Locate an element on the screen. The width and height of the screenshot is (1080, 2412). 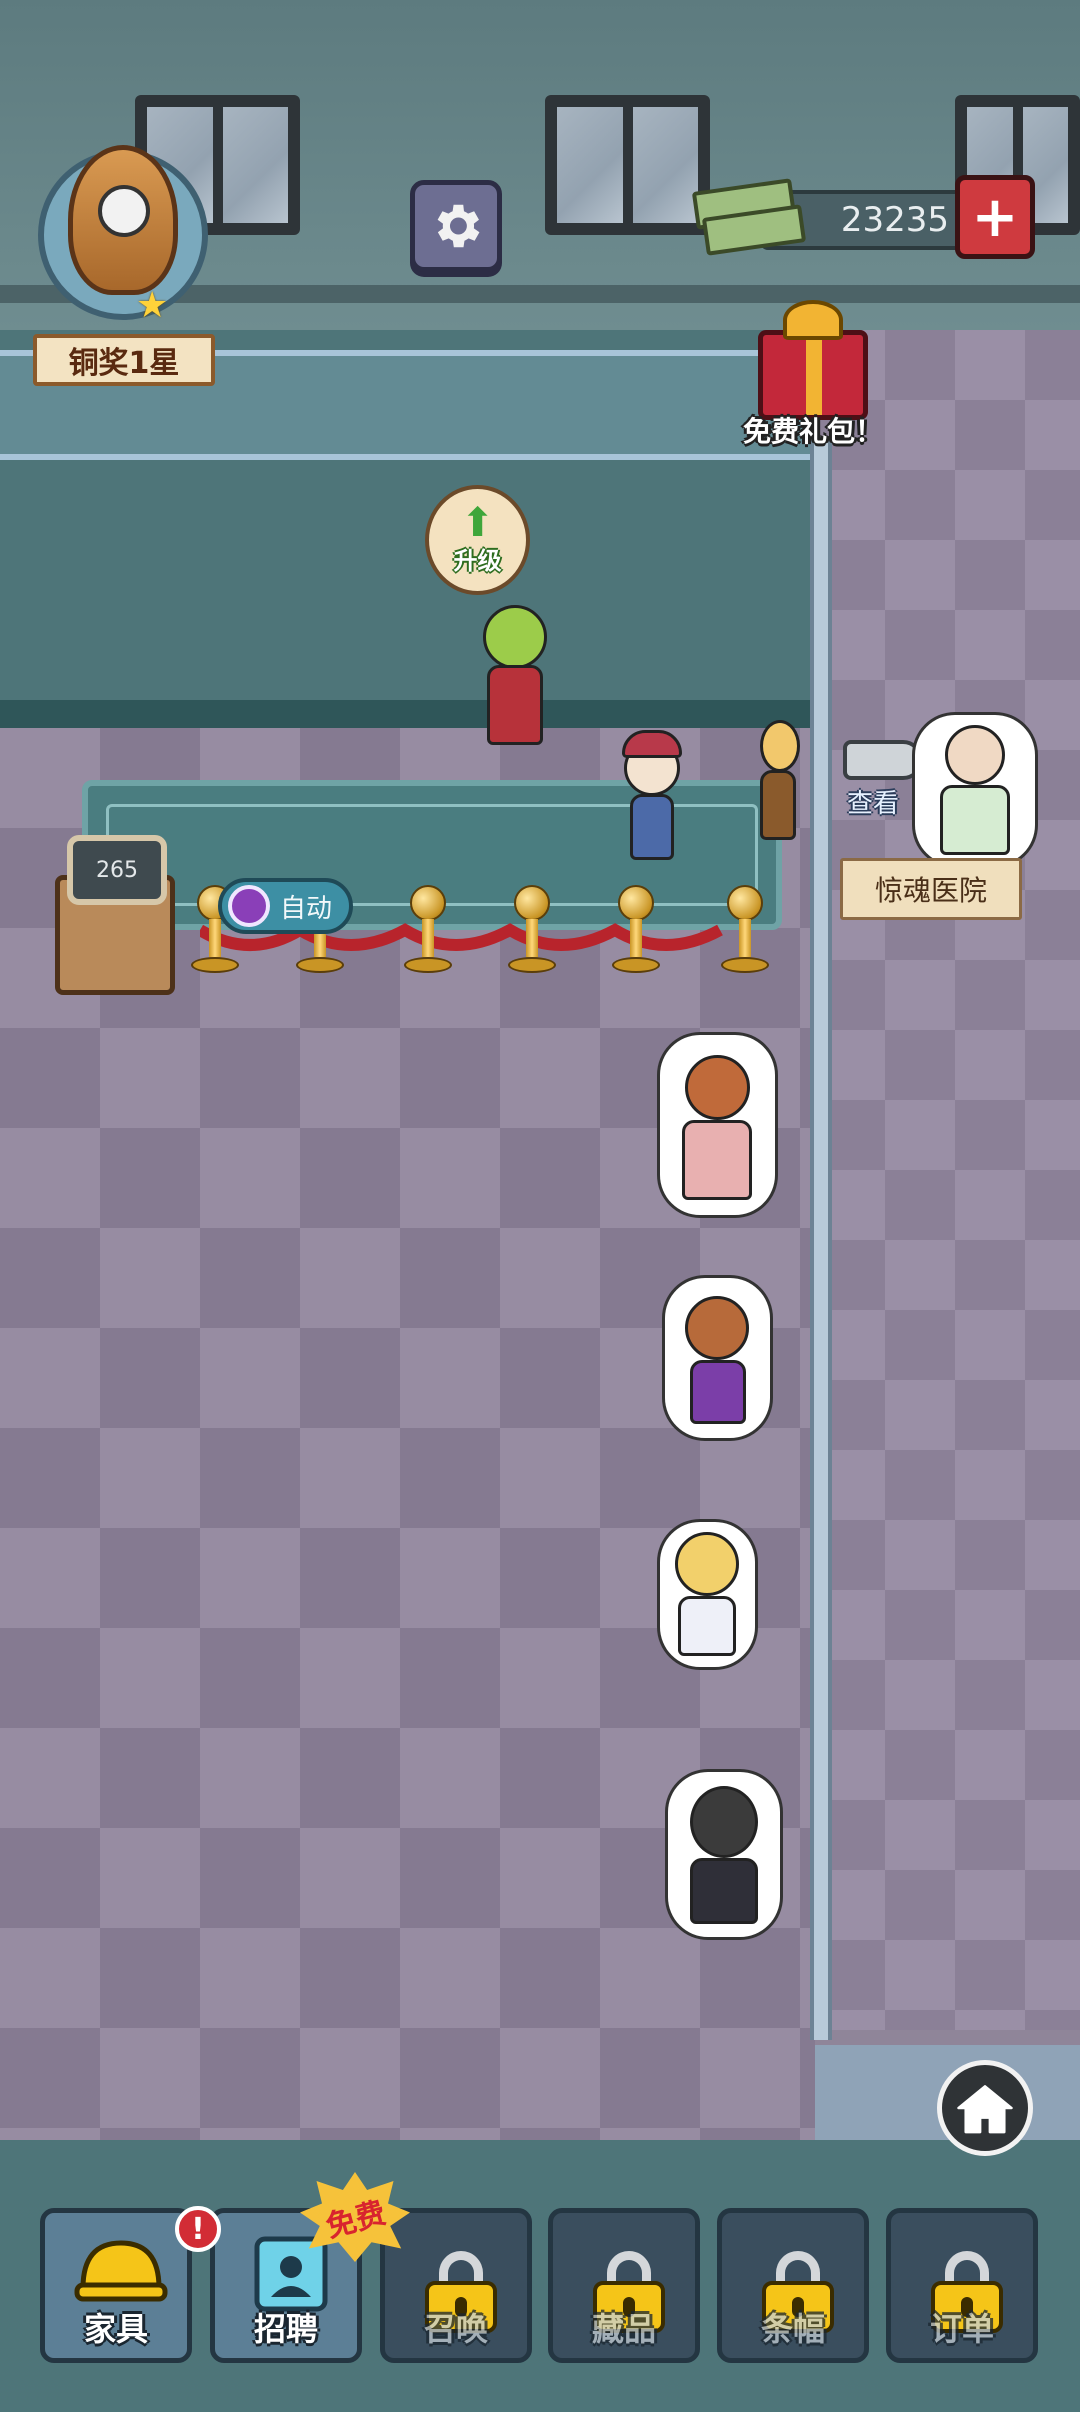
toggle-knob is located at coordinates (249, 906).